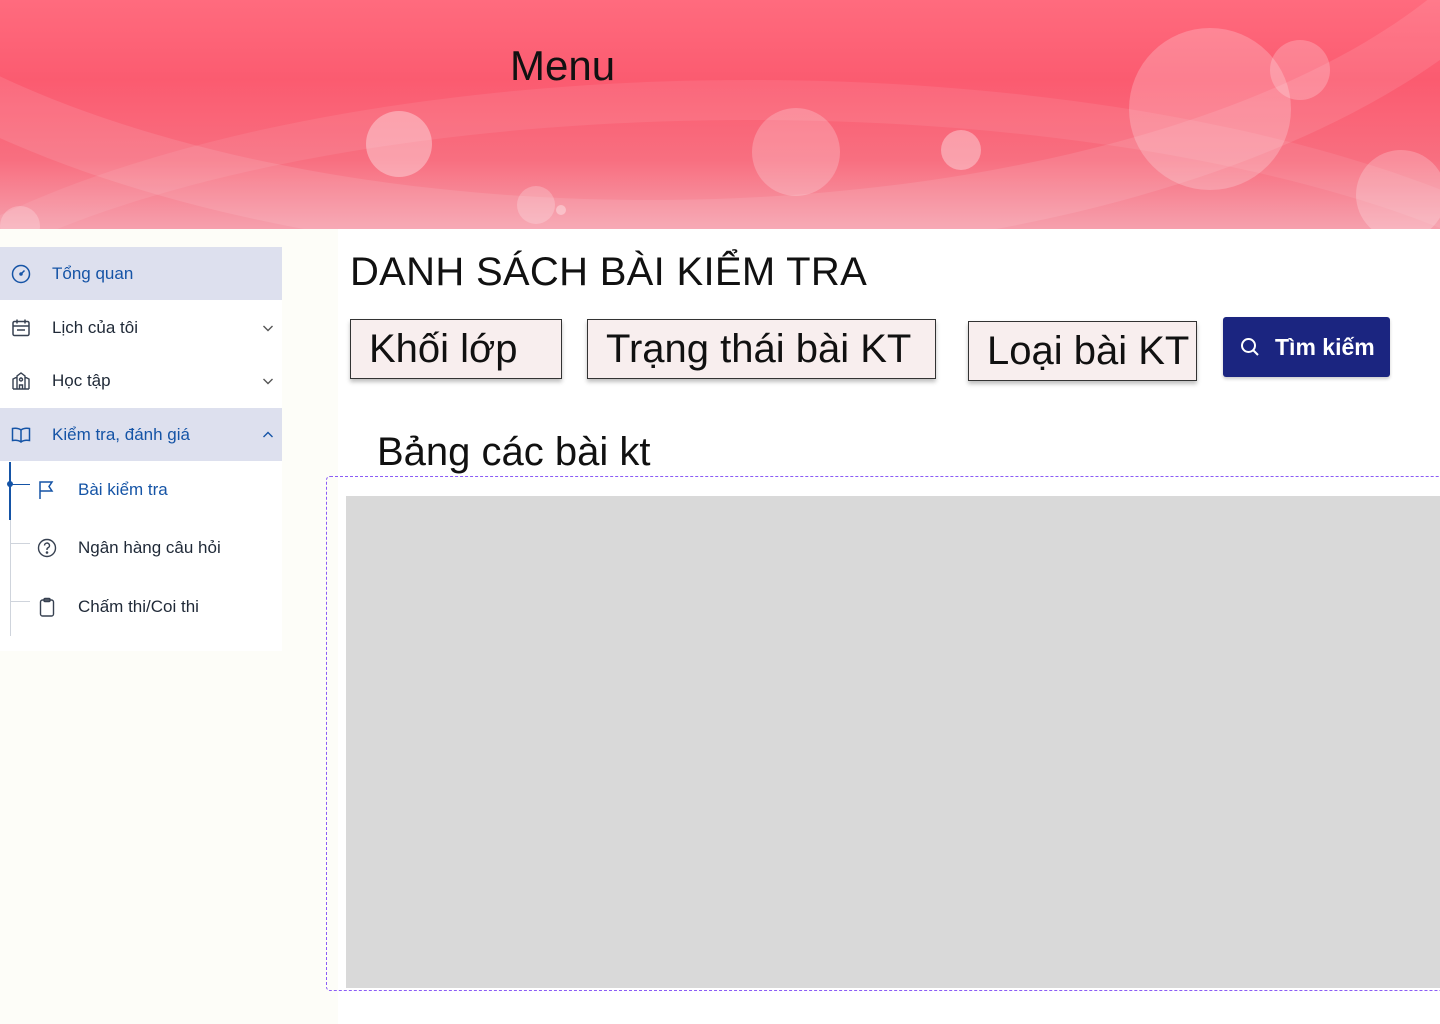 The image size is (1440, 1024). I want to click on chevron-up-icon, so click(268, 435).